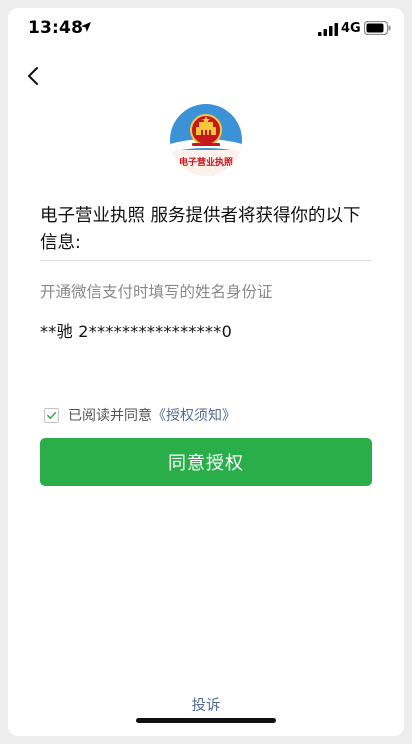 This screenshot has height=744, width=412. Describe the element at coordinates (56, 28) in the screenshot. I see `status-time: 13:48` at that location.